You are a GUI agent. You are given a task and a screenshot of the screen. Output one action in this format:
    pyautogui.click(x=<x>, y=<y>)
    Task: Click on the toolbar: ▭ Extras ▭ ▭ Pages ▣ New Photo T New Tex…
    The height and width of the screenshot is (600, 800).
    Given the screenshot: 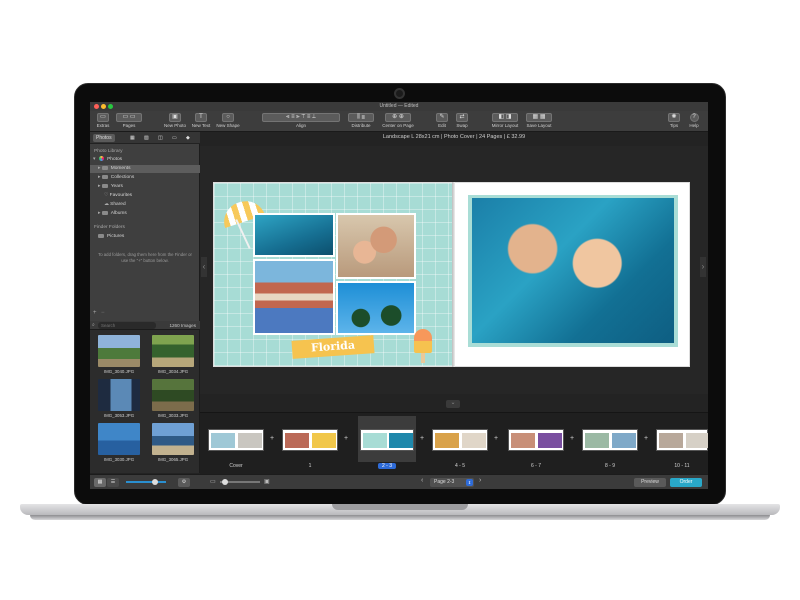 What is the action you would take?
    pyautogui.click(x=399, y=121)
    